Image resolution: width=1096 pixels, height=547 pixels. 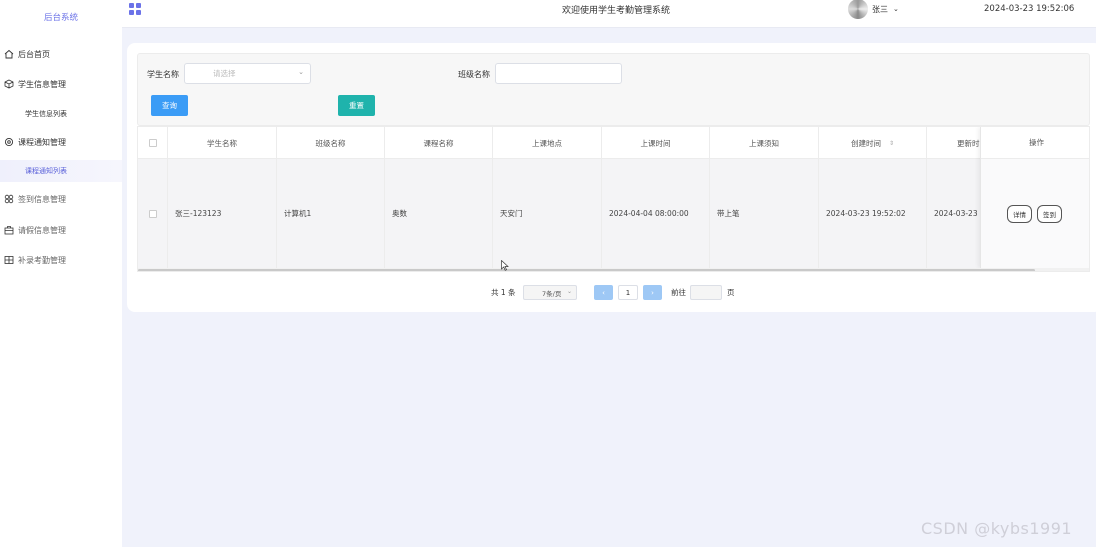 I want to click on table-header: 学生名称 班级名称 课程名称 上课地点 上课时间 上课须知 创建时间 ⇕ 更新时, so click(x=613, y=143).